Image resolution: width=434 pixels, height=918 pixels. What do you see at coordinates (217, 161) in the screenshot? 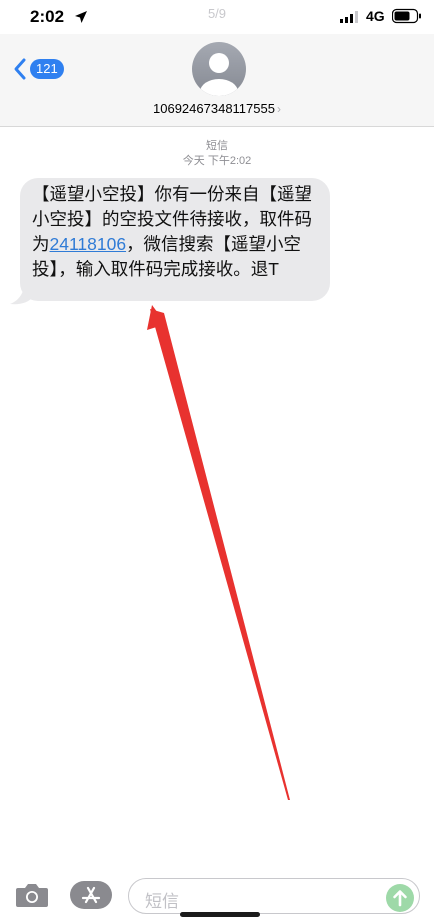
I see `timestamp-text: 今天 下午2:02` at bounding box center [217, 161].